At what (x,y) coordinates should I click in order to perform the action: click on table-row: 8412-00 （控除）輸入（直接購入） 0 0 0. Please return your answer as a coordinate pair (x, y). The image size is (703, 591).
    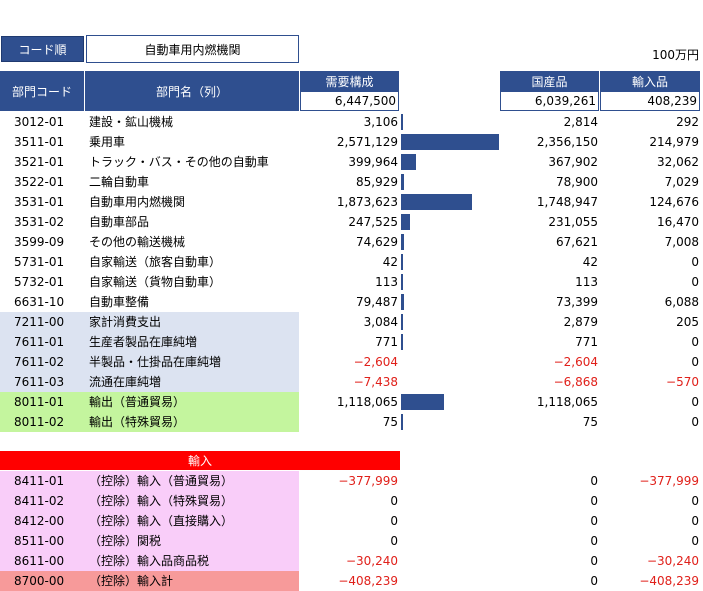
    Looking at the image, I should click on (351, 521).